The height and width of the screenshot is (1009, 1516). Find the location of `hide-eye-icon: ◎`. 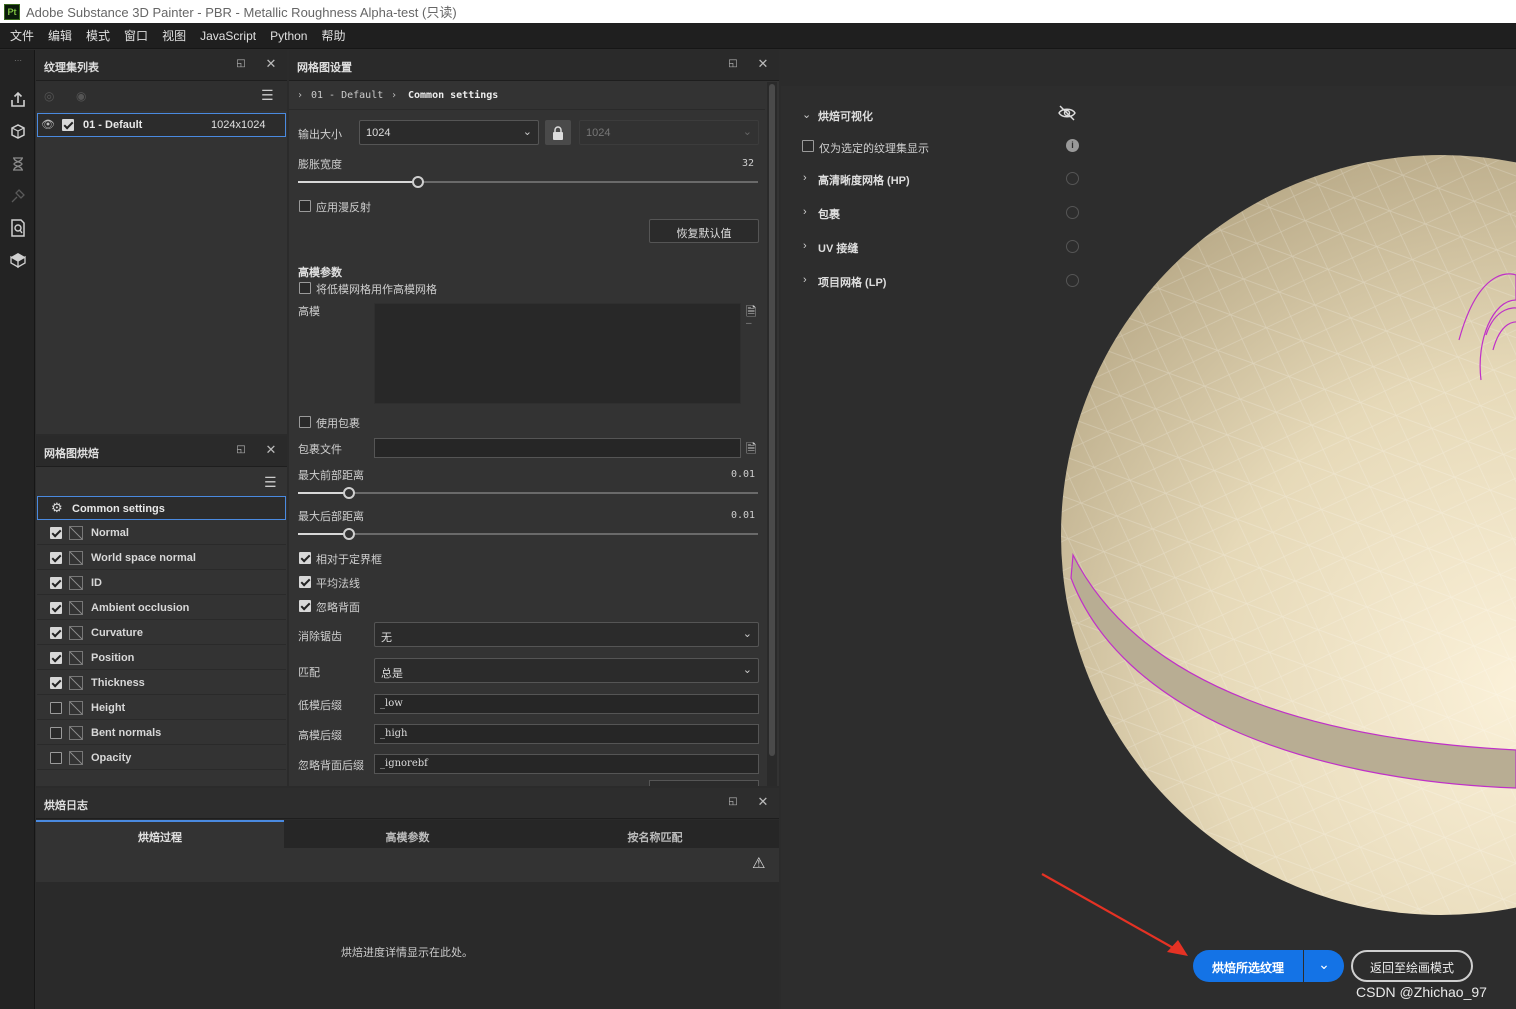

hide-eye-icon: ◎ is located at coordinates (49, 96).